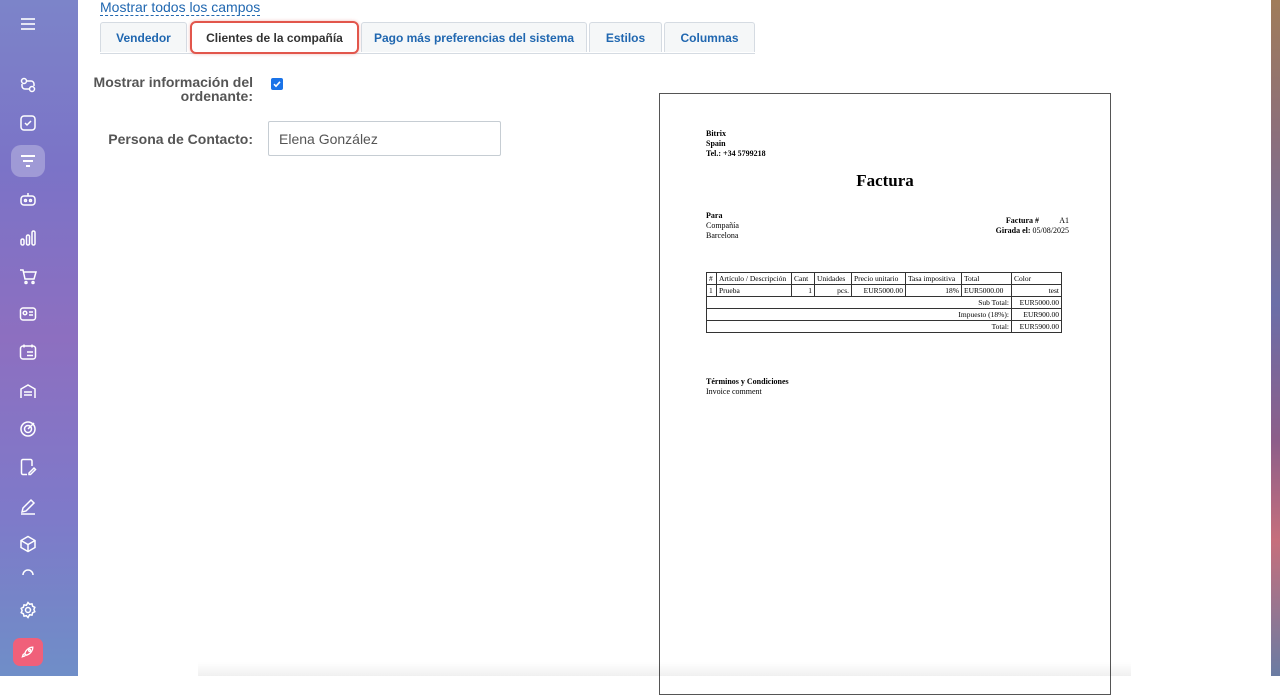 The height and width of the screenshot is (695, 1280). What do you see at coordinates (736, 153) in the screenshot?
I see `seller-phone: Tel.: +34 5799218` at bounding box center [736, 153].